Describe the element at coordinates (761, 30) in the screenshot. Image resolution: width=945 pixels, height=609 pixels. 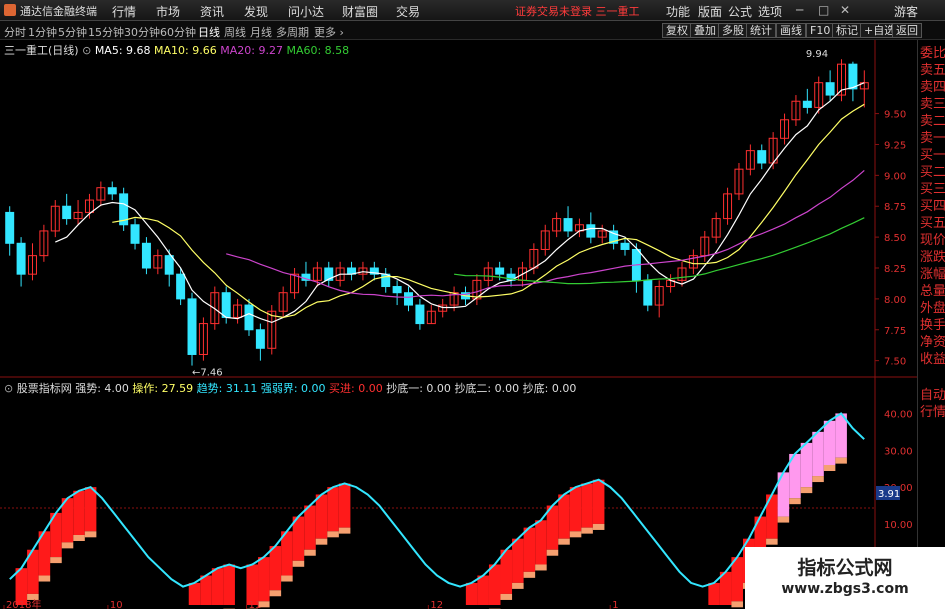
I see `btn-tongji: 统计` at that location.